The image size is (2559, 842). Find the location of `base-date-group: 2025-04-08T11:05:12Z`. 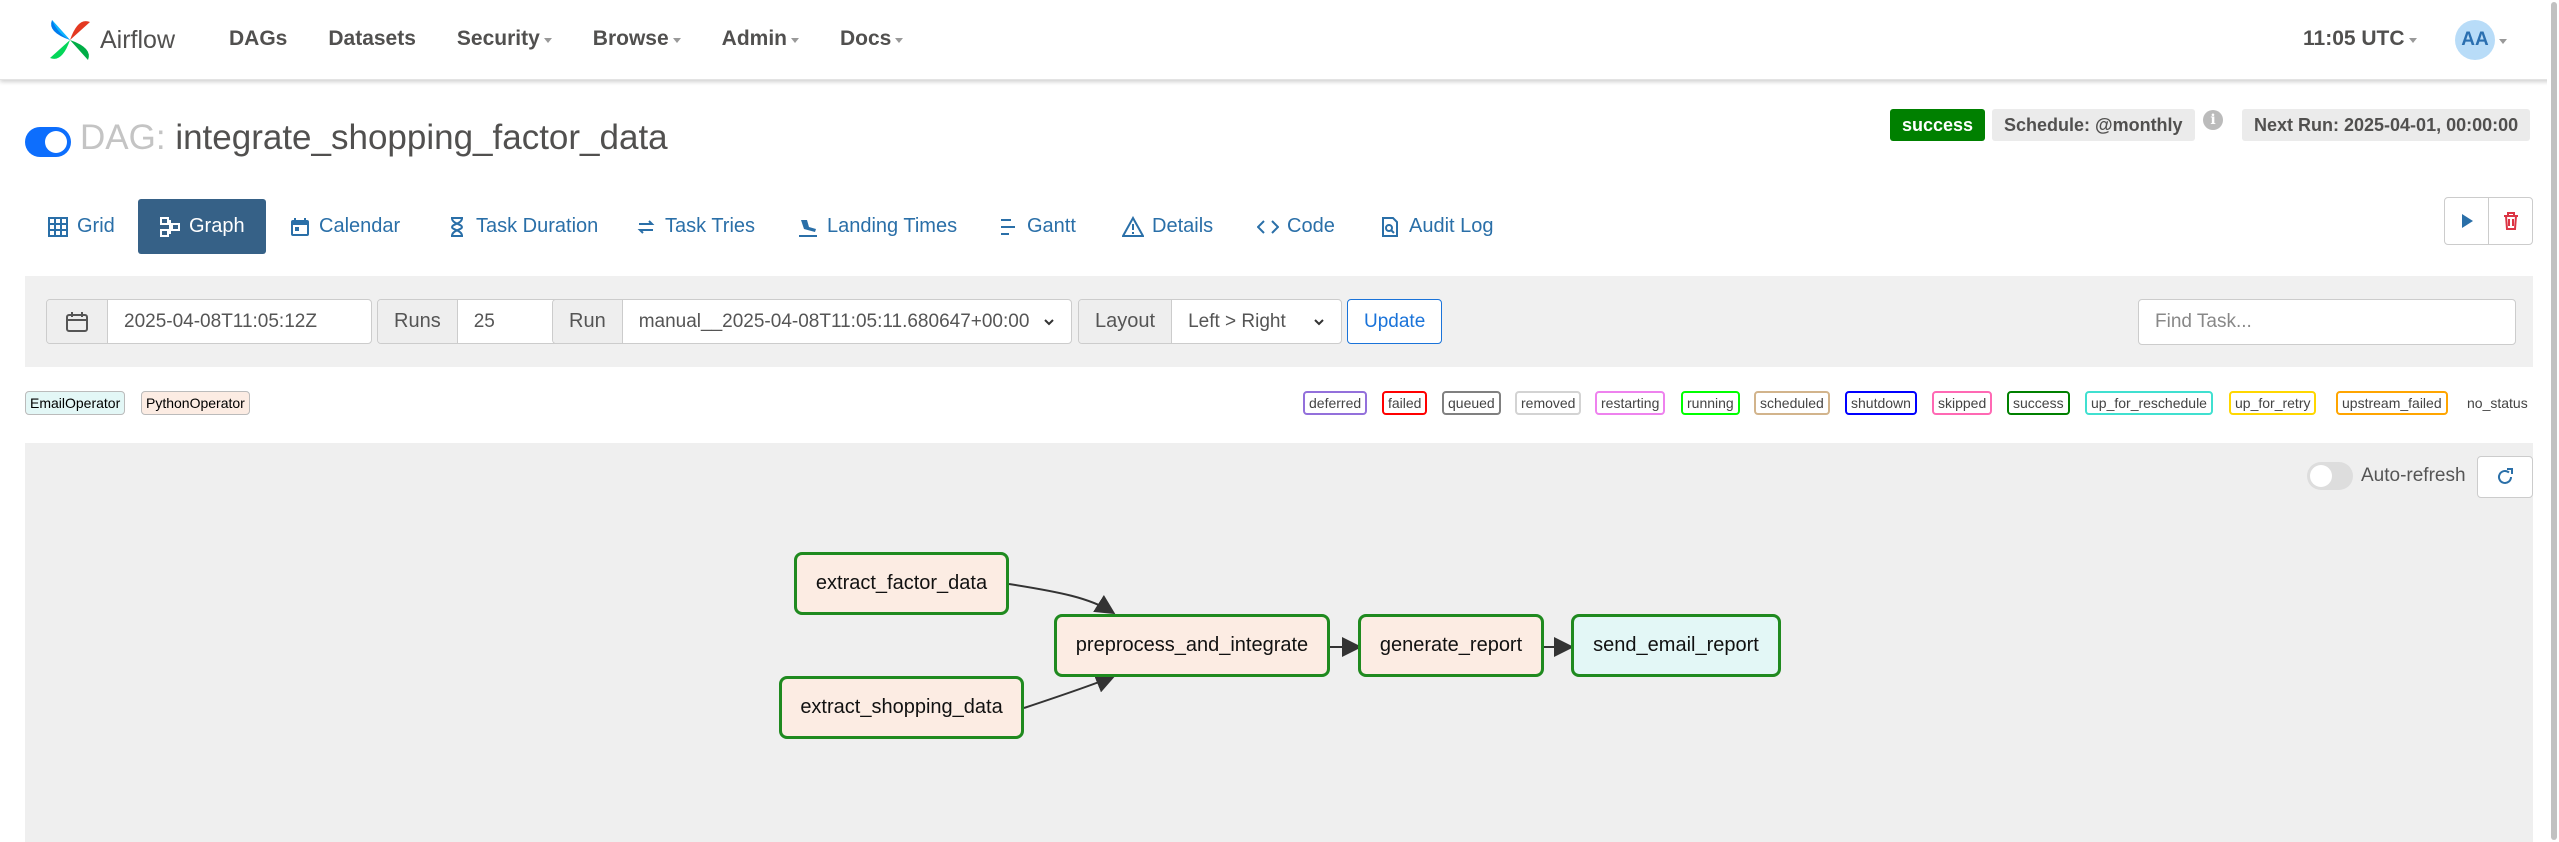

base-date-group: 2025-04-08T11:05:12Z is located at coordinates (209, 321).